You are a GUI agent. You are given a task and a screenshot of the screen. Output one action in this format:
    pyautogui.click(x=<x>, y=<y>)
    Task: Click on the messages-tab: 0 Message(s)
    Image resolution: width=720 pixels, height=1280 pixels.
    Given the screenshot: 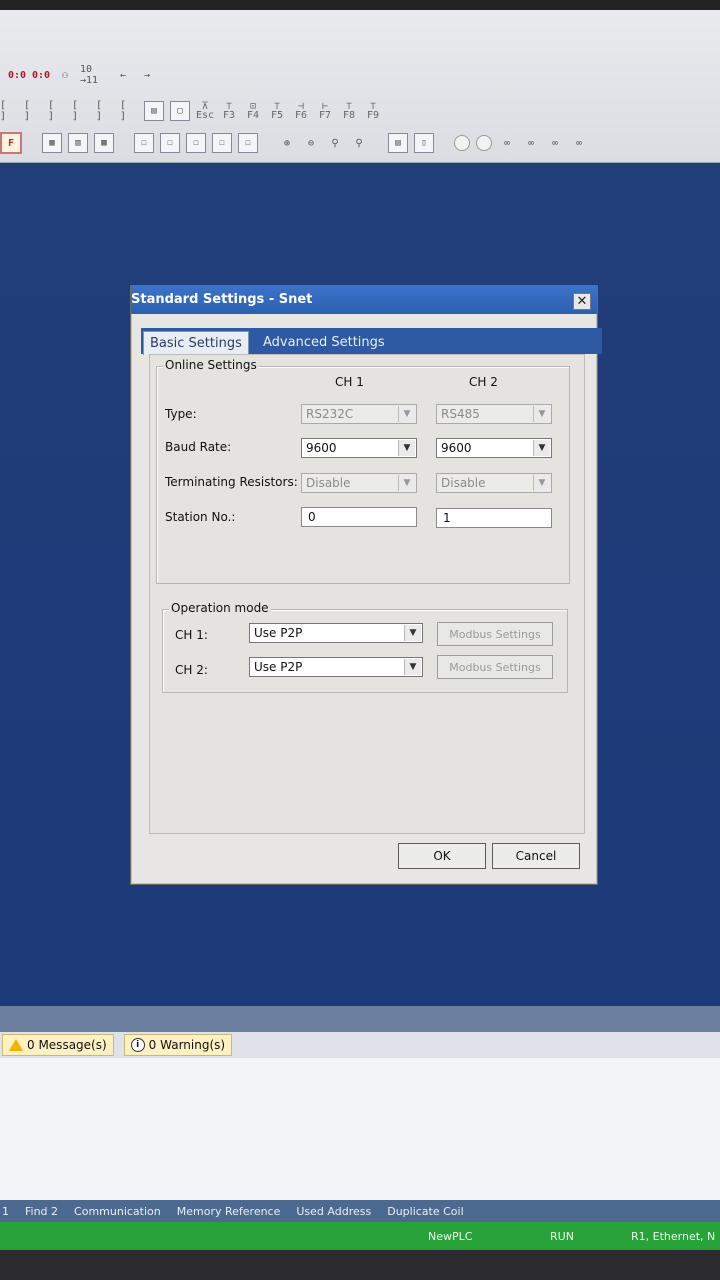 What is the action you would take?
    pyautogui.click(x=58, y=1045)
    